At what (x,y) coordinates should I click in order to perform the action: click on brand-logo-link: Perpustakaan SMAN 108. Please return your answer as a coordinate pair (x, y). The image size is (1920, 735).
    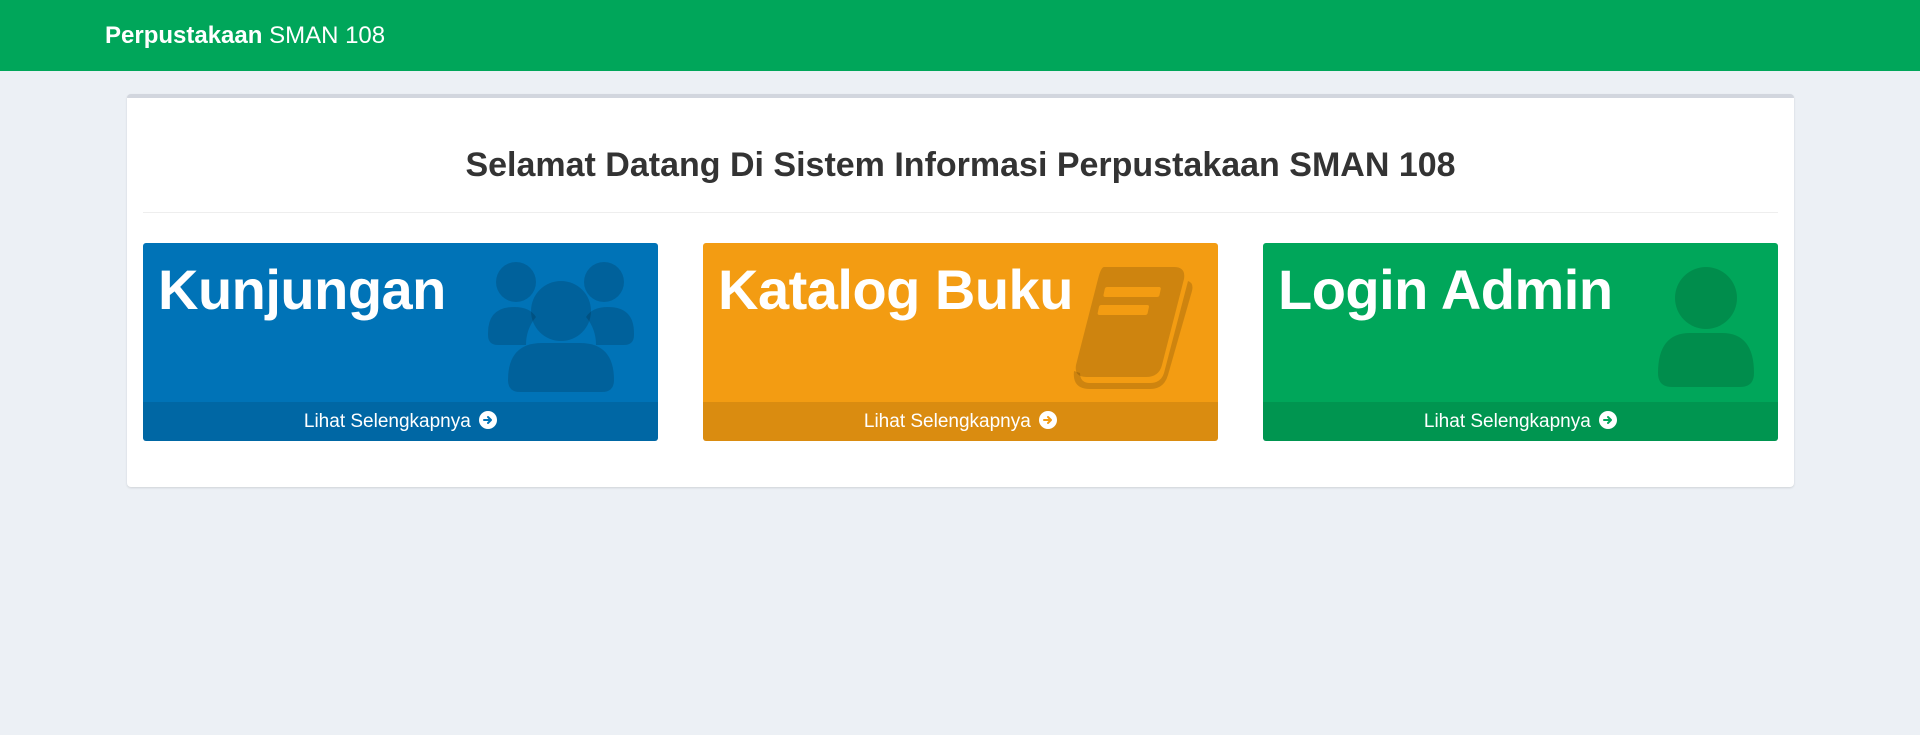
    Looking at the image, I should click on (245, 35).